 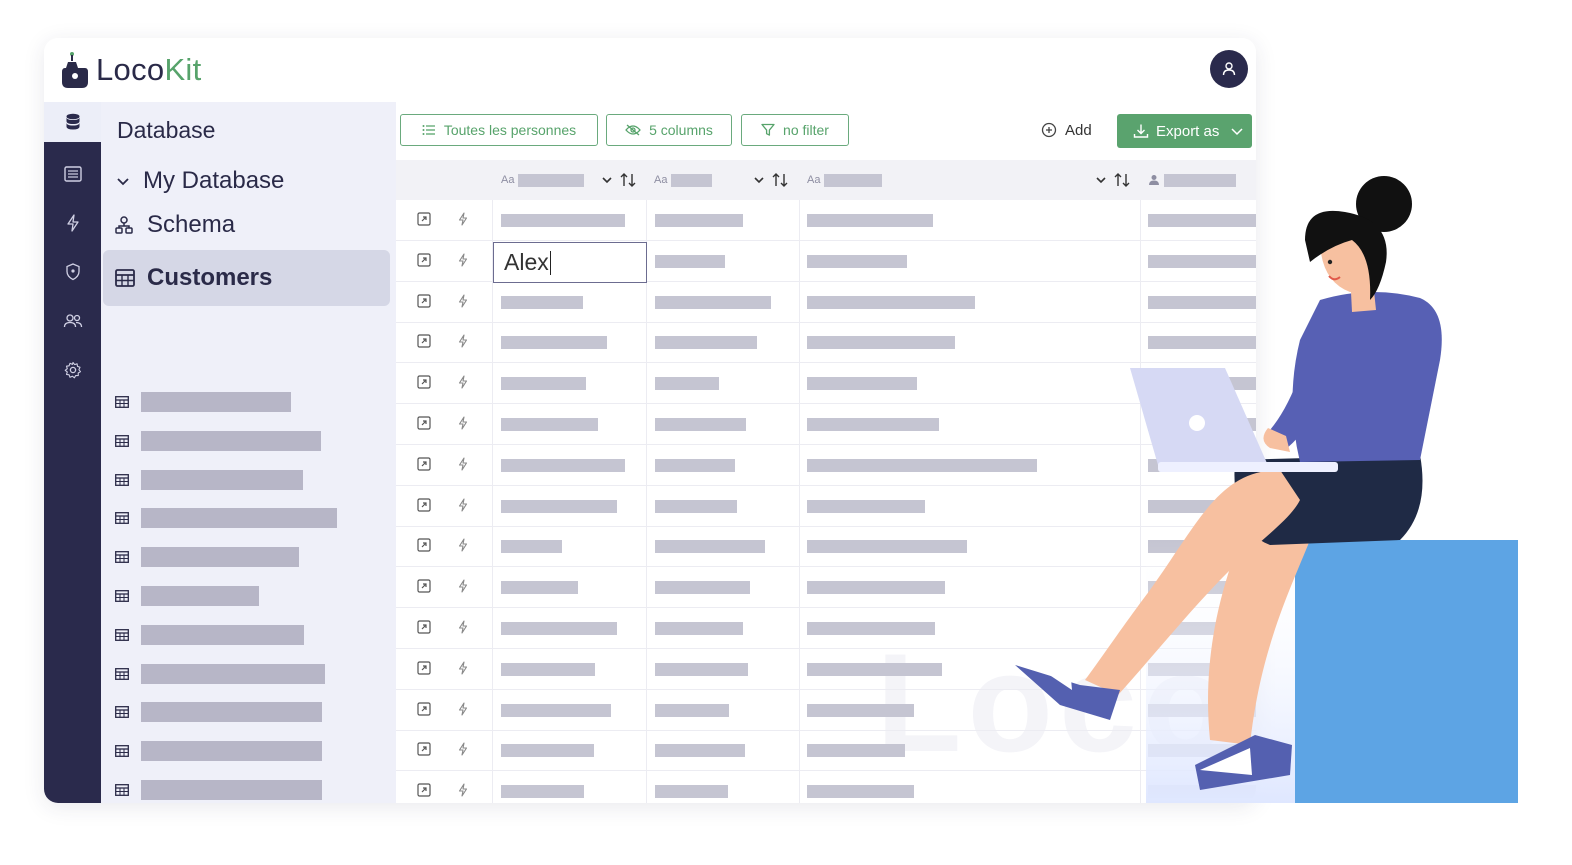 I want to click on add-row-button: Add, so click(x=1066, y=130).